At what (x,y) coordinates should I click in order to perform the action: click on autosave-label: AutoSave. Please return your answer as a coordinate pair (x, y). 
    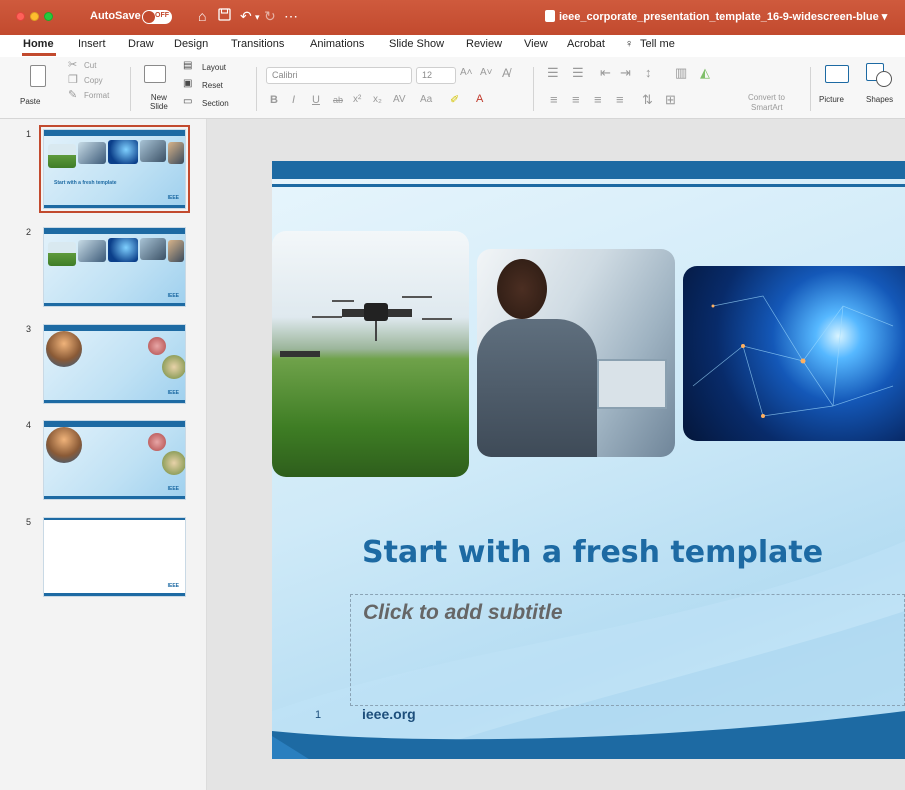
    Looking at the image, I should click on (115, 16).